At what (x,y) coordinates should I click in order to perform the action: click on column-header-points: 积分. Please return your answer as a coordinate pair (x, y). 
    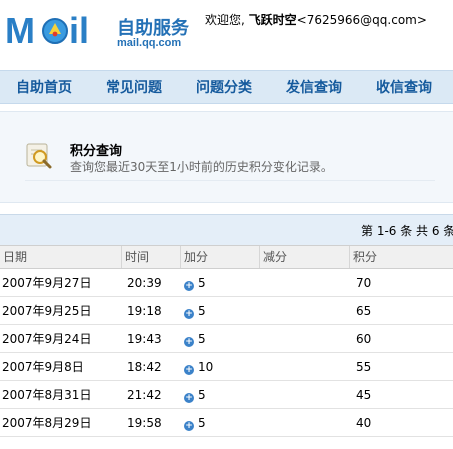
    Looking at the image, I should click on (401, 257).